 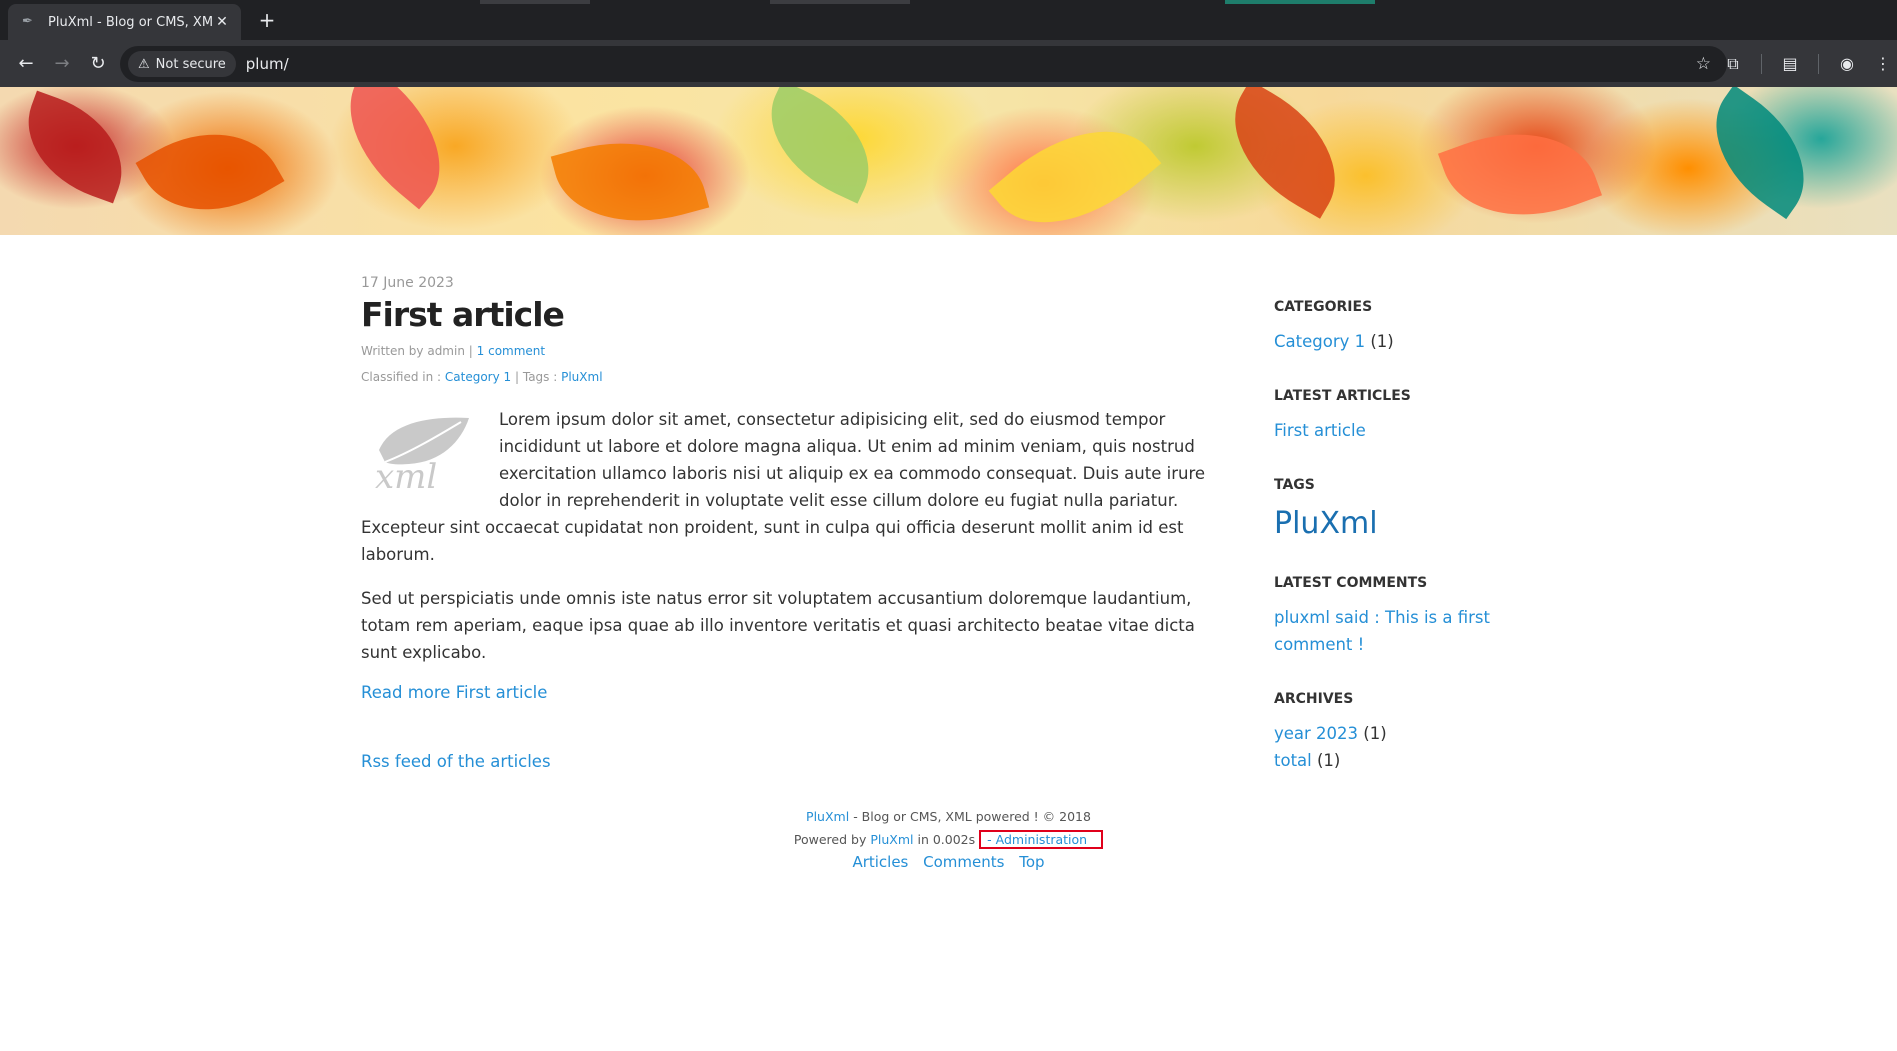 I want to click on back-arrow-icon: ←, so click(x=26, y=64).